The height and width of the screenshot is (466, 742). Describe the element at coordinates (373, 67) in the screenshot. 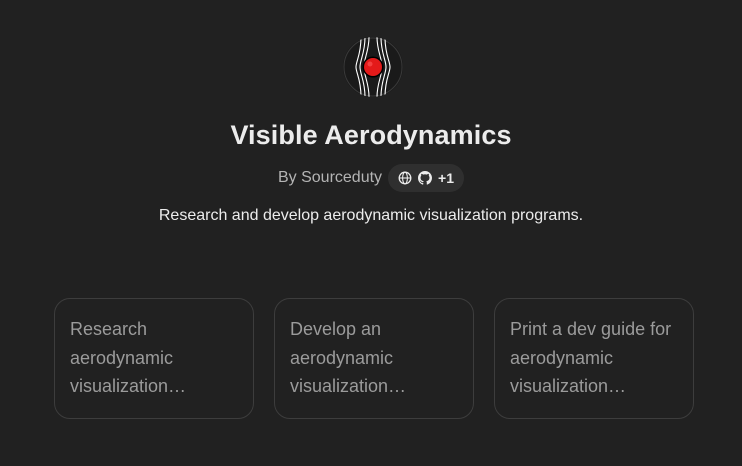

I see `gpt-logo-icon` at that location.